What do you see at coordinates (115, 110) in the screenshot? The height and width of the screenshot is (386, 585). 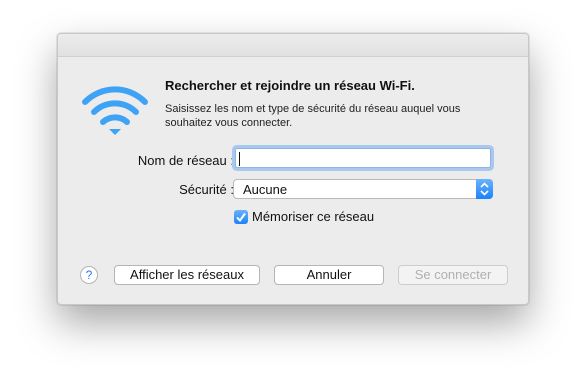 I see `wifi-icon` at bounding box center [115, 110].